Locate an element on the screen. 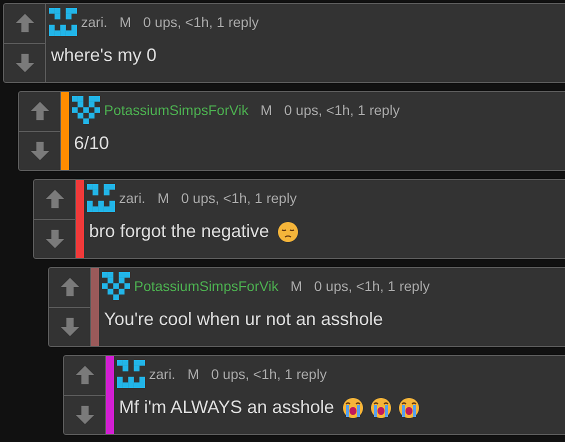 Image resolution: width=565 pixels, height=442 pixels. comment-text: You're cool when ur not an asshole is located at coordinates (243, 319).